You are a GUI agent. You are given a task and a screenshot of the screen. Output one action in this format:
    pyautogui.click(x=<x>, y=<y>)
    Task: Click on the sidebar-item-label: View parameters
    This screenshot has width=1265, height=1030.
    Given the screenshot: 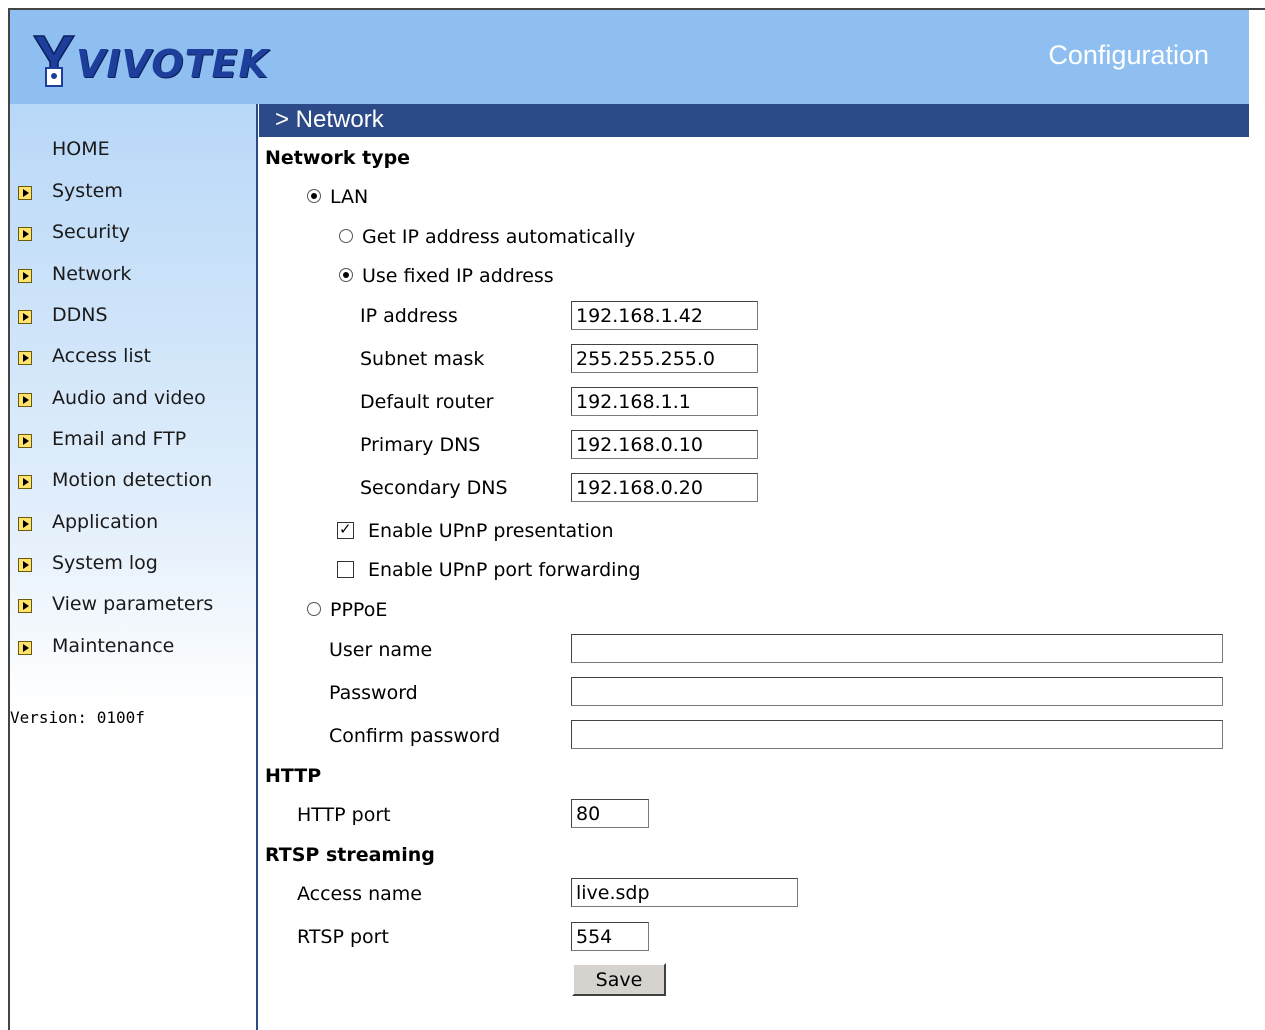 What is the action you would take?
    pyautogui.click(x=133, y=604)
    